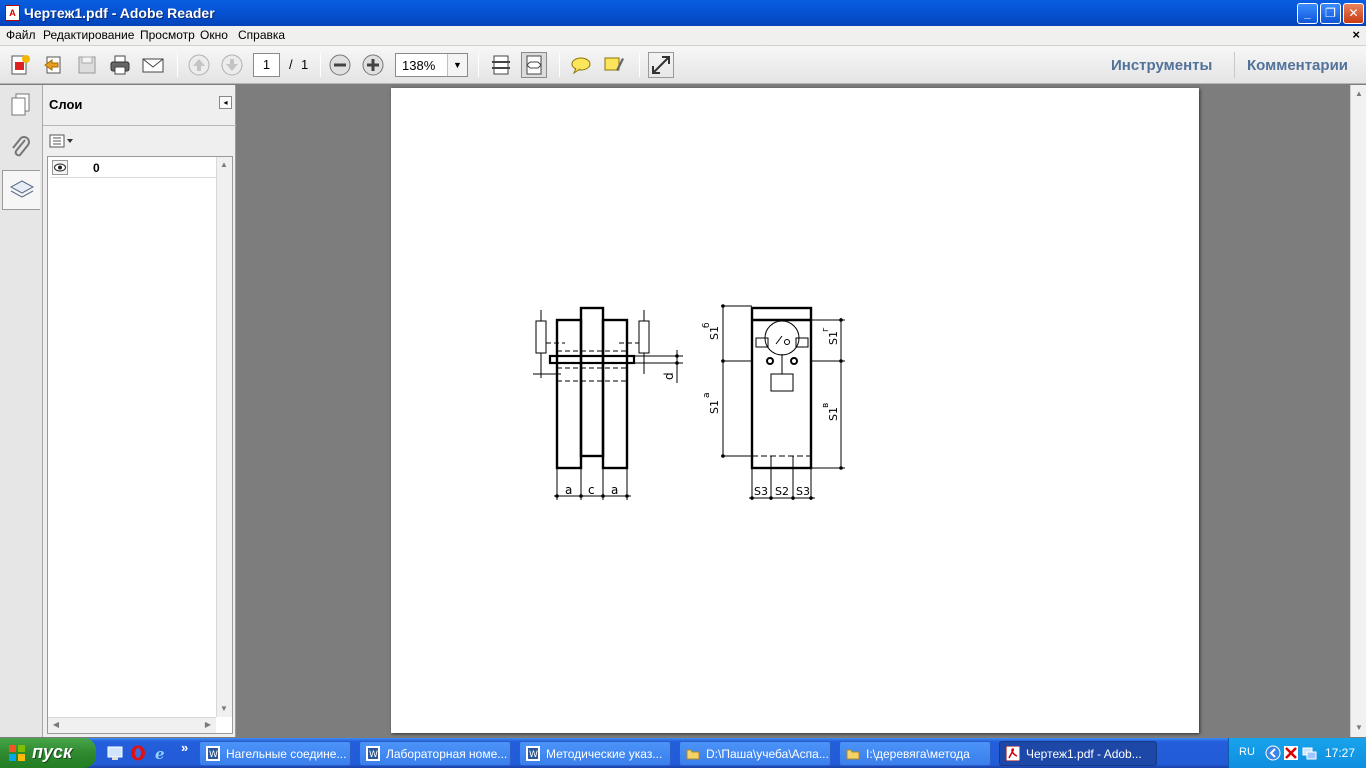  I want to click on taskbar-button-label: I:\деревяга\метода, so click(918, 754).